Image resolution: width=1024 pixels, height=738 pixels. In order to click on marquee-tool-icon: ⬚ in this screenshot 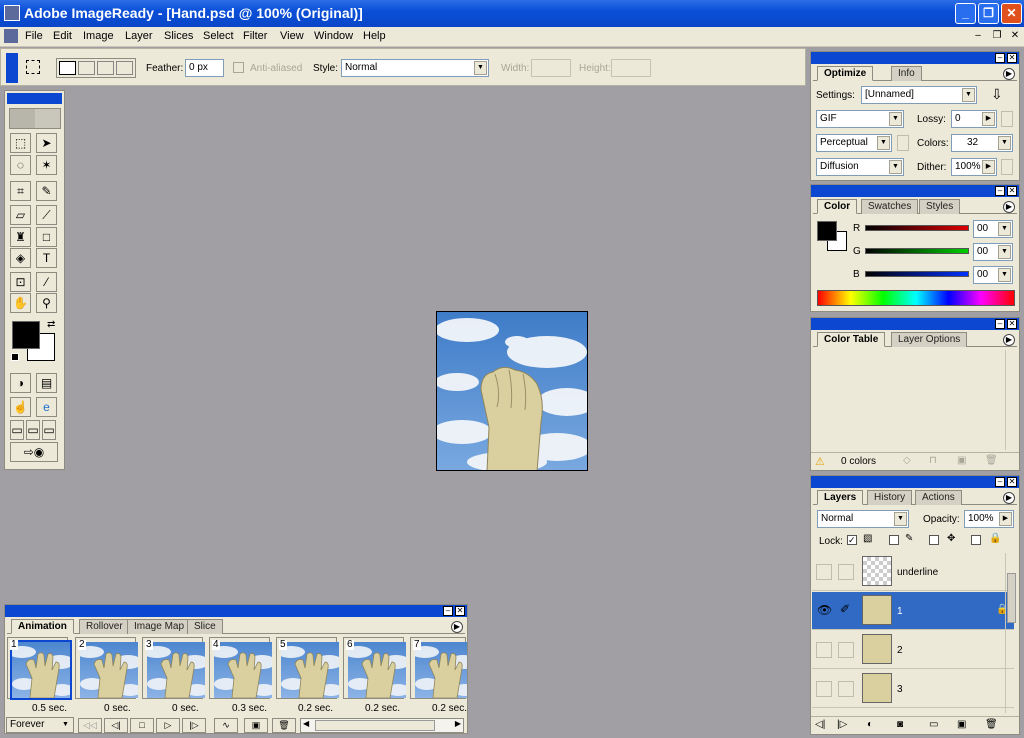, I will do `click(20, 143)`.